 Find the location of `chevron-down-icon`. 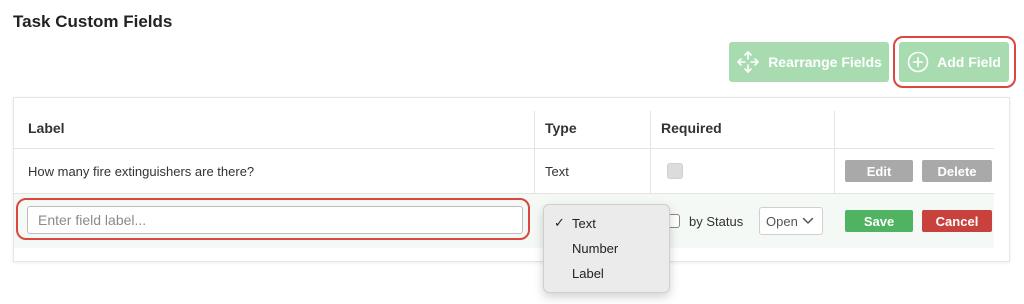

chevron-down-icon is located at coordinates (808, 221).